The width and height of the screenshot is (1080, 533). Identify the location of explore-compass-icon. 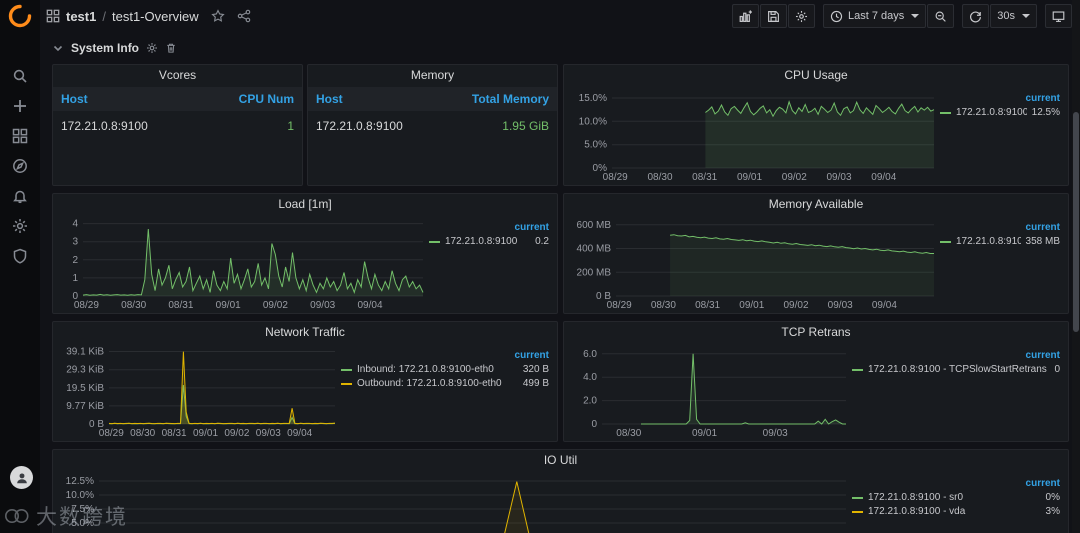
(20, 166).